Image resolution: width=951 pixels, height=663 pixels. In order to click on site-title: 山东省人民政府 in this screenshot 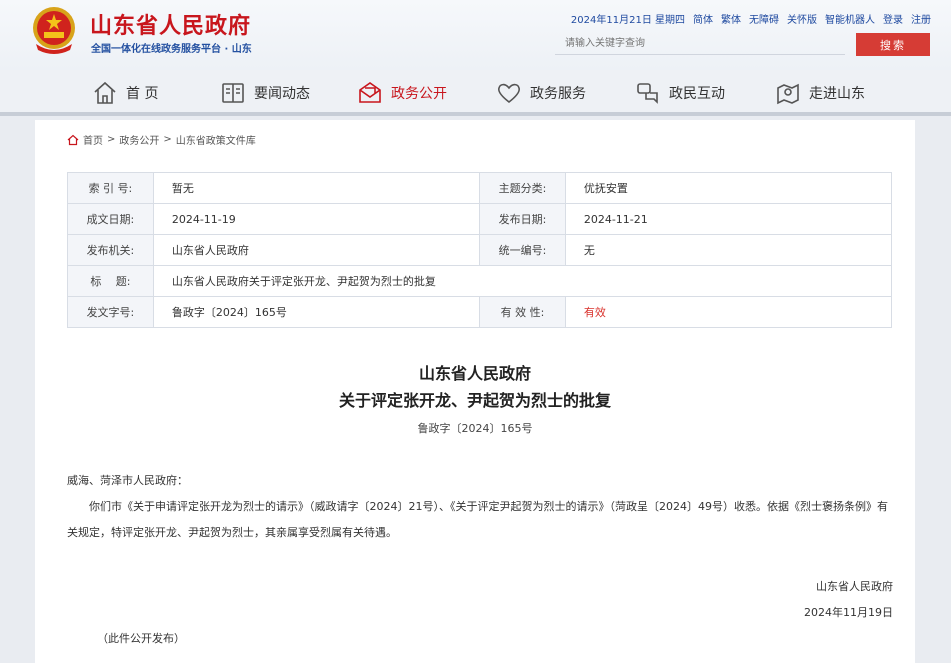, I will do `click(170, 24)`.